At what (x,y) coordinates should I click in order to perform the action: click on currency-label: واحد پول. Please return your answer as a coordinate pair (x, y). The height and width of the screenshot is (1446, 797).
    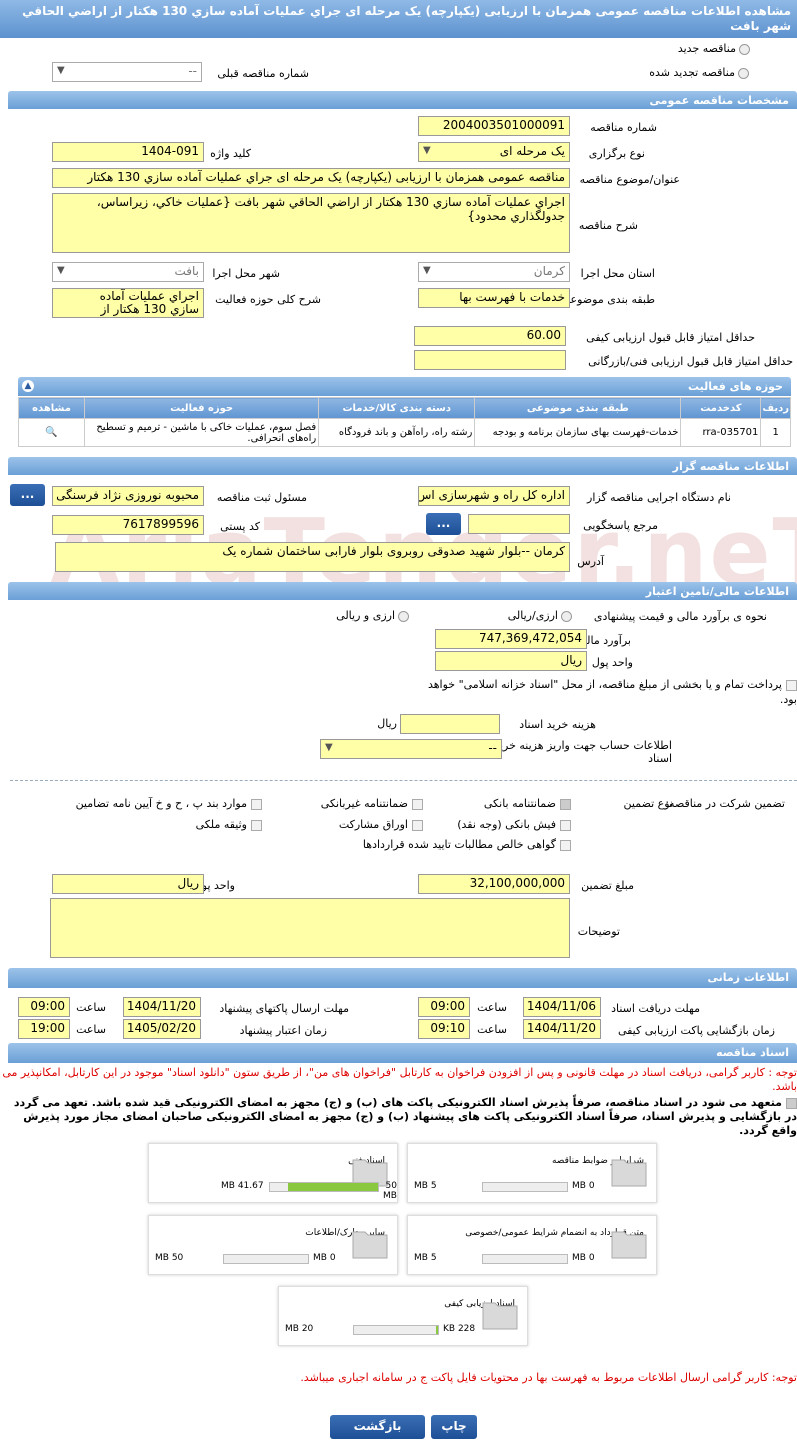
    Looking at the image, I should click on (612, 662).